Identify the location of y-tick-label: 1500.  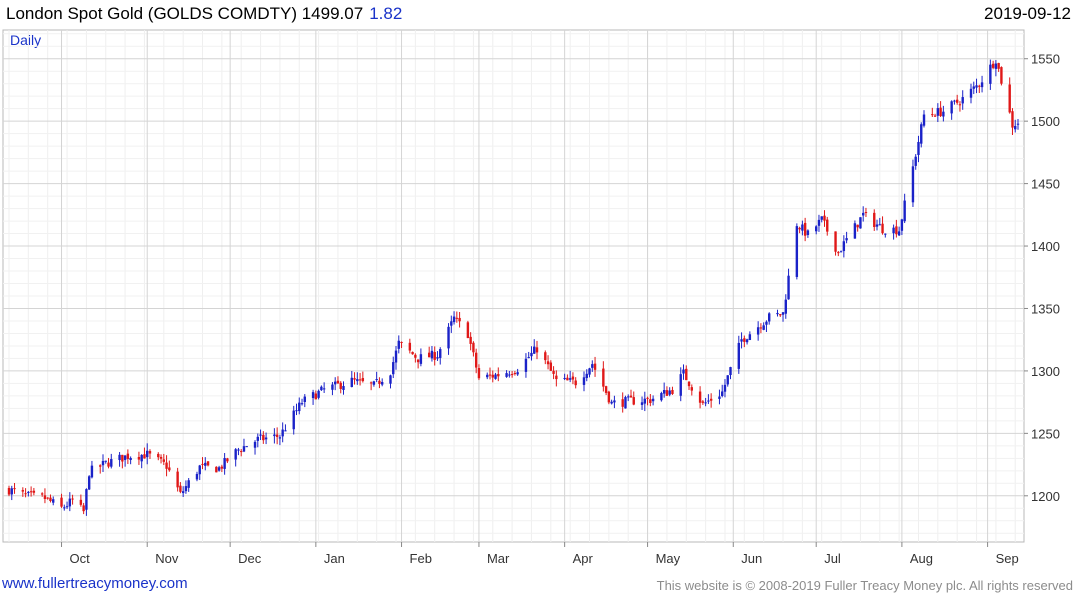
(1045, 121).